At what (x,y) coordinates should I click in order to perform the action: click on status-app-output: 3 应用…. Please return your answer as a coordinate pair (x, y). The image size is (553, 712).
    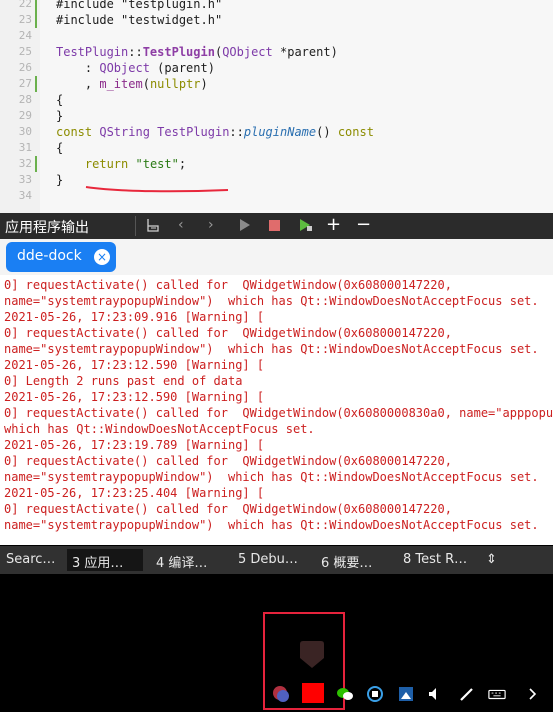
    Looking at the image, I should click on (97, 561).